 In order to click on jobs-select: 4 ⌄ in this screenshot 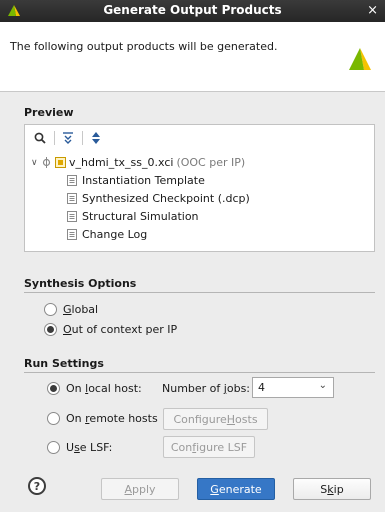, I will do `click(293, 387)`.